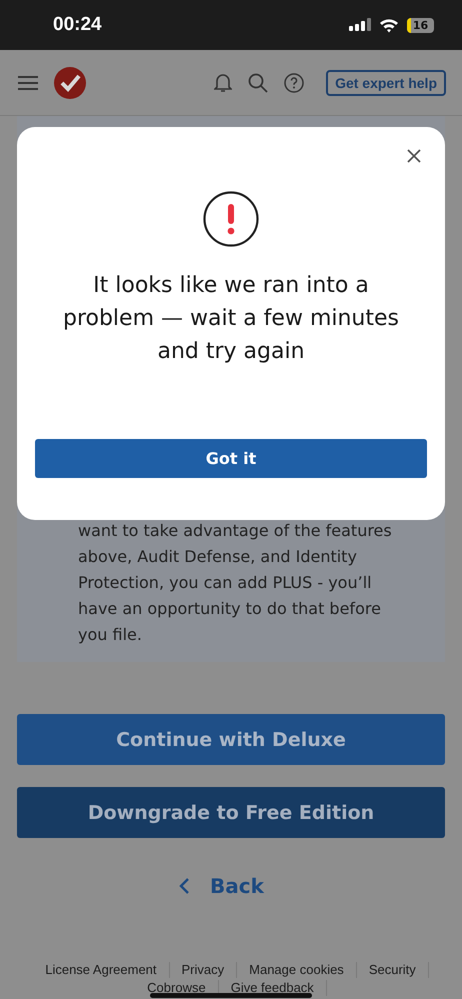 The height and width of the screenshot is (999, 462). I want to click on help-icon, so click(294, 82).